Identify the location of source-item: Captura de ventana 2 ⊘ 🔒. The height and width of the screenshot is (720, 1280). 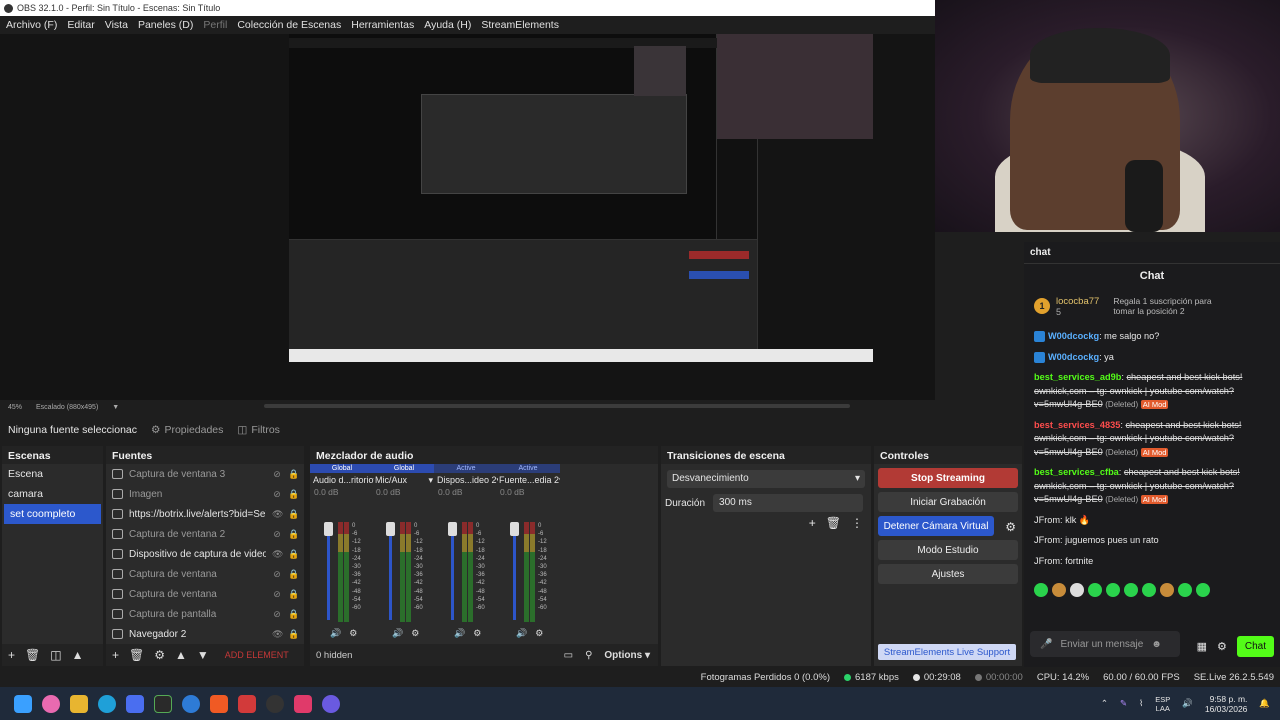
(205, 534).